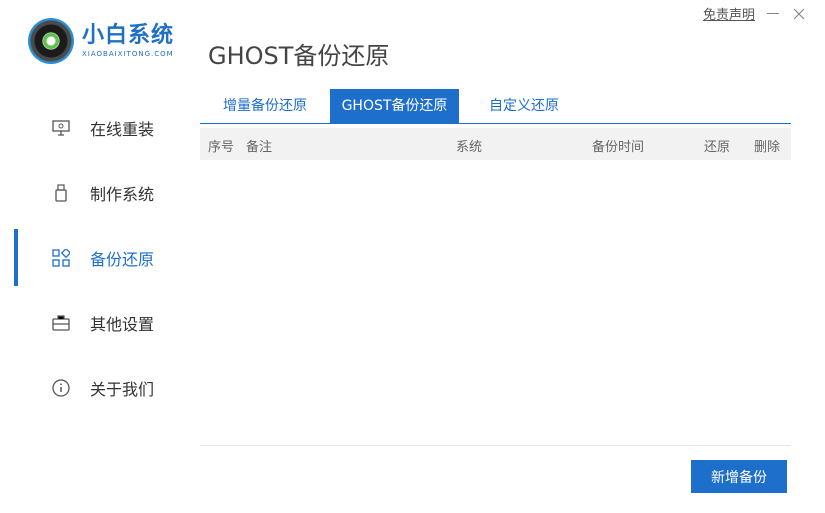 The width and height of the screenshot is (825, 513). Describe the element at coordinates (495, 144) in the screenshot. I see `table-header: 序号 备注 系统 备份时间 还原 删除` at that location.